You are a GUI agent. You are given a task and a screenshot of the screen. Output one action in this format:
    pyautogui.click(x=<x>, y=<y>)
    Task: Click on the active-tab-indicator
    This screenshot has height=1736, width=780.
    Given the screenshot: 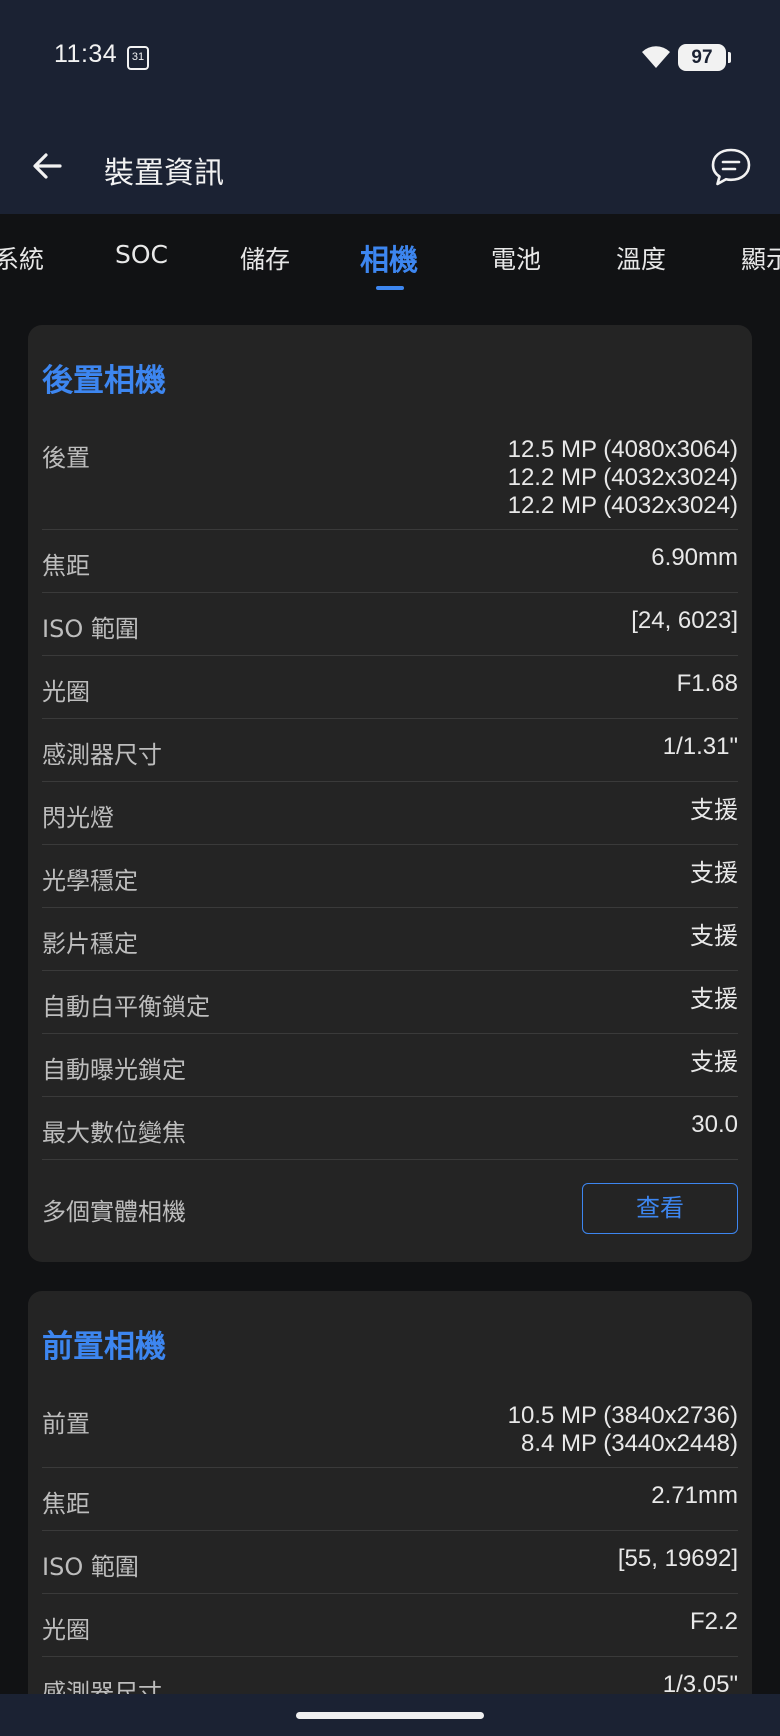 What is the action you would take?
    pyautogui.click(x=390, y=288)
    